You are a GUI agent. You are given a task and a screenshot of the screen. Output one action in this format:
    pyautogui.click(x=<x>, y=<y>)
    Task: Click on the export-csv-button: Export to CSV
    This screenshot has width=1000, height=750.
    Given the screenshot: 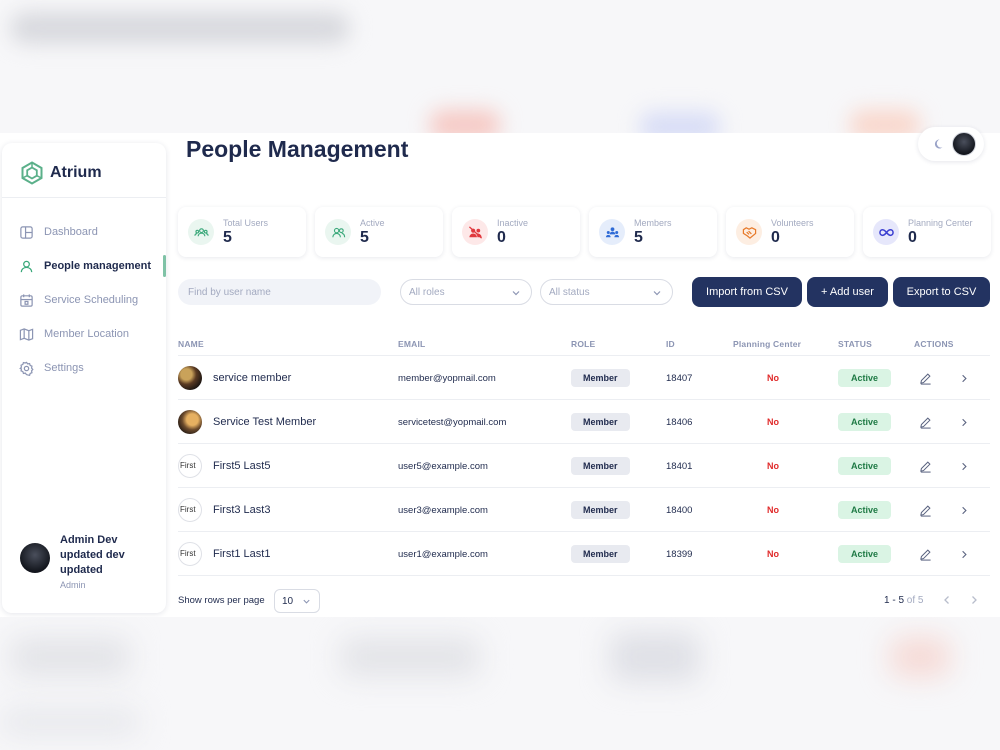 What is the action you would take?
    pyautogui.click(x=941, y=292)
    